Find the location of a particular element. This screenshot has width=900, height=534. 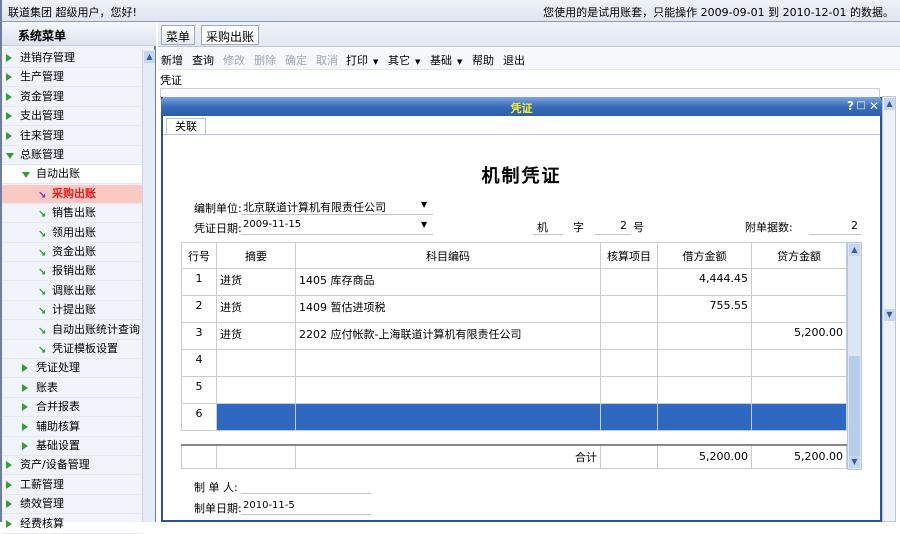

table-row: 2 进货 1409 暂估进项税 755.55 is located at coordinates (514, 309).